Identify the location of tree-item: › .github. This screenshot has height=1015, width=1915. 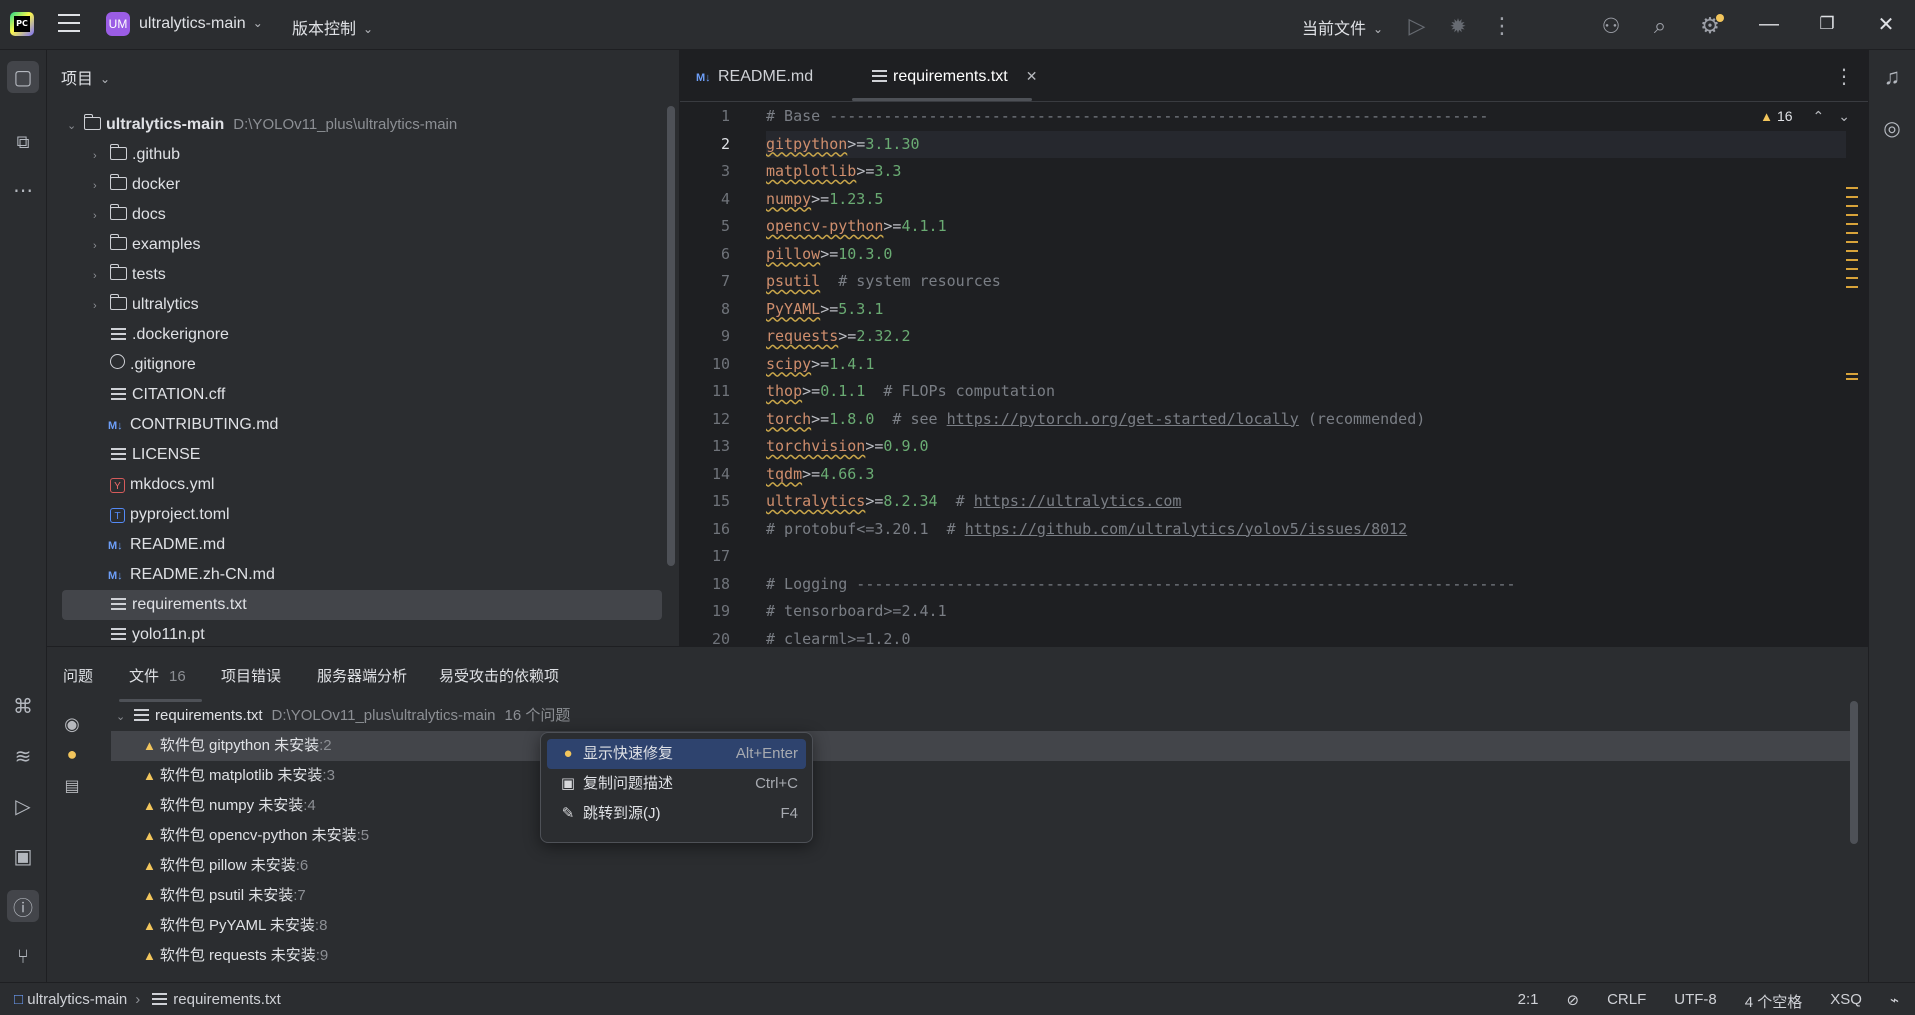
(362, 155).